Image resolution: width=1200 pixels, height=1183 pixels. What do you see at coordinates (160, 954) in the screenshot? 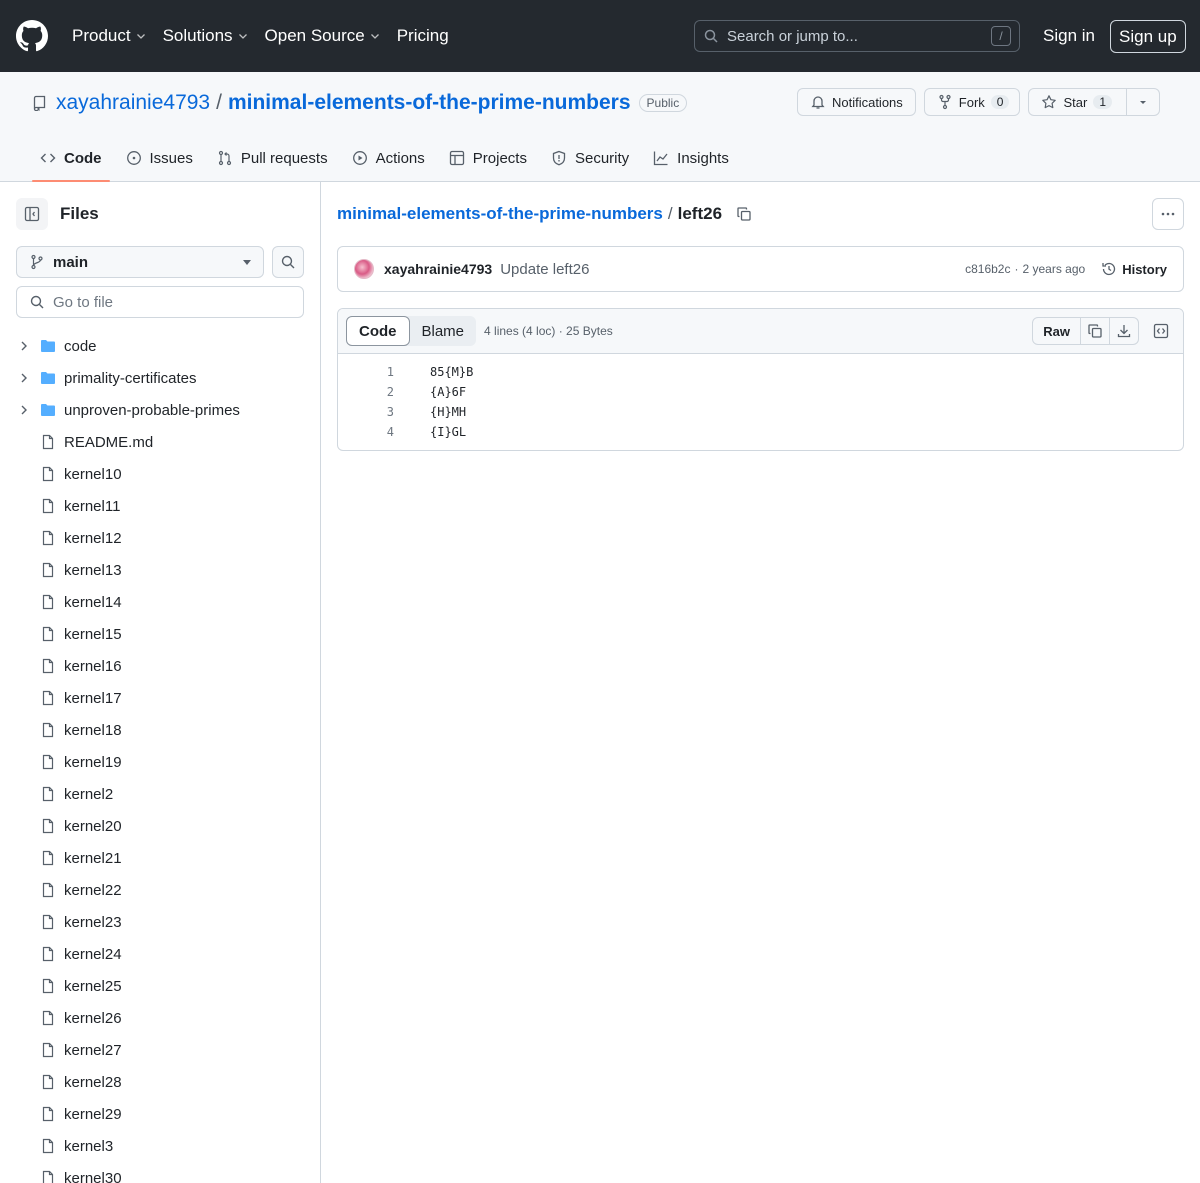
I see `tree-file-item: kernel24` at bounding box center [160, 954].